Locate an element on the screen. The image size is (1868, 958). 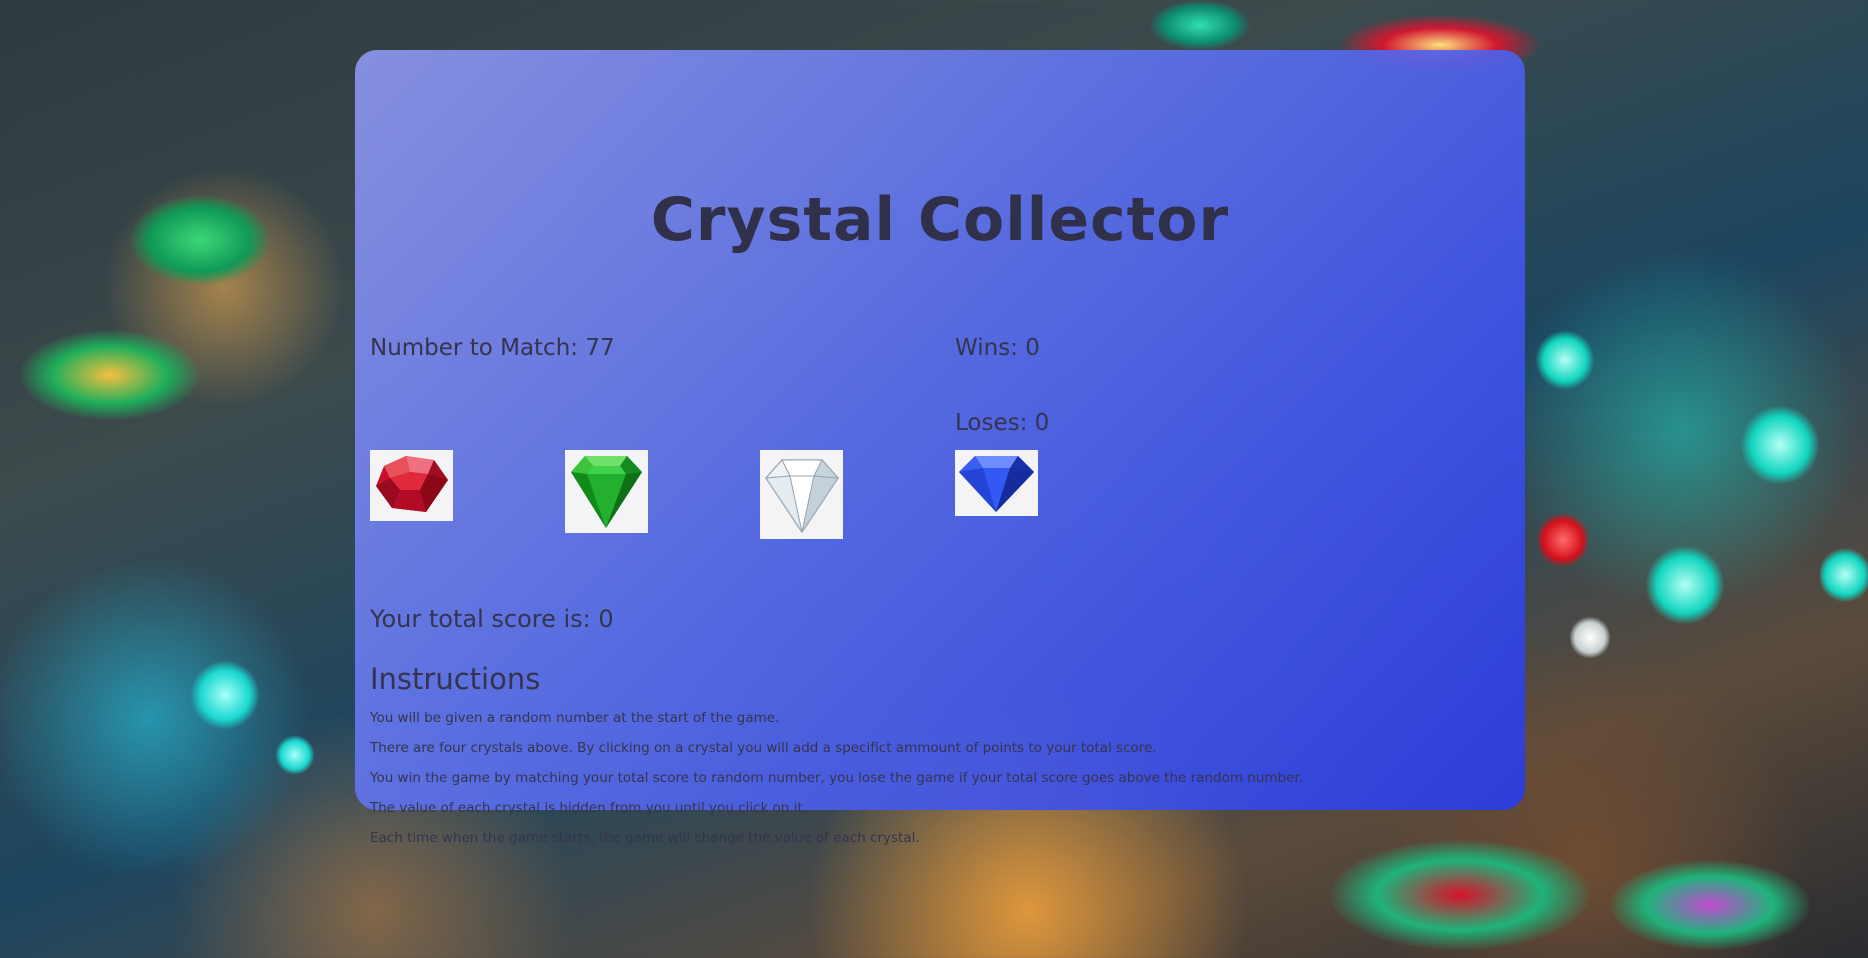
loses-label: Loses: is located at coordinates (995, 423).